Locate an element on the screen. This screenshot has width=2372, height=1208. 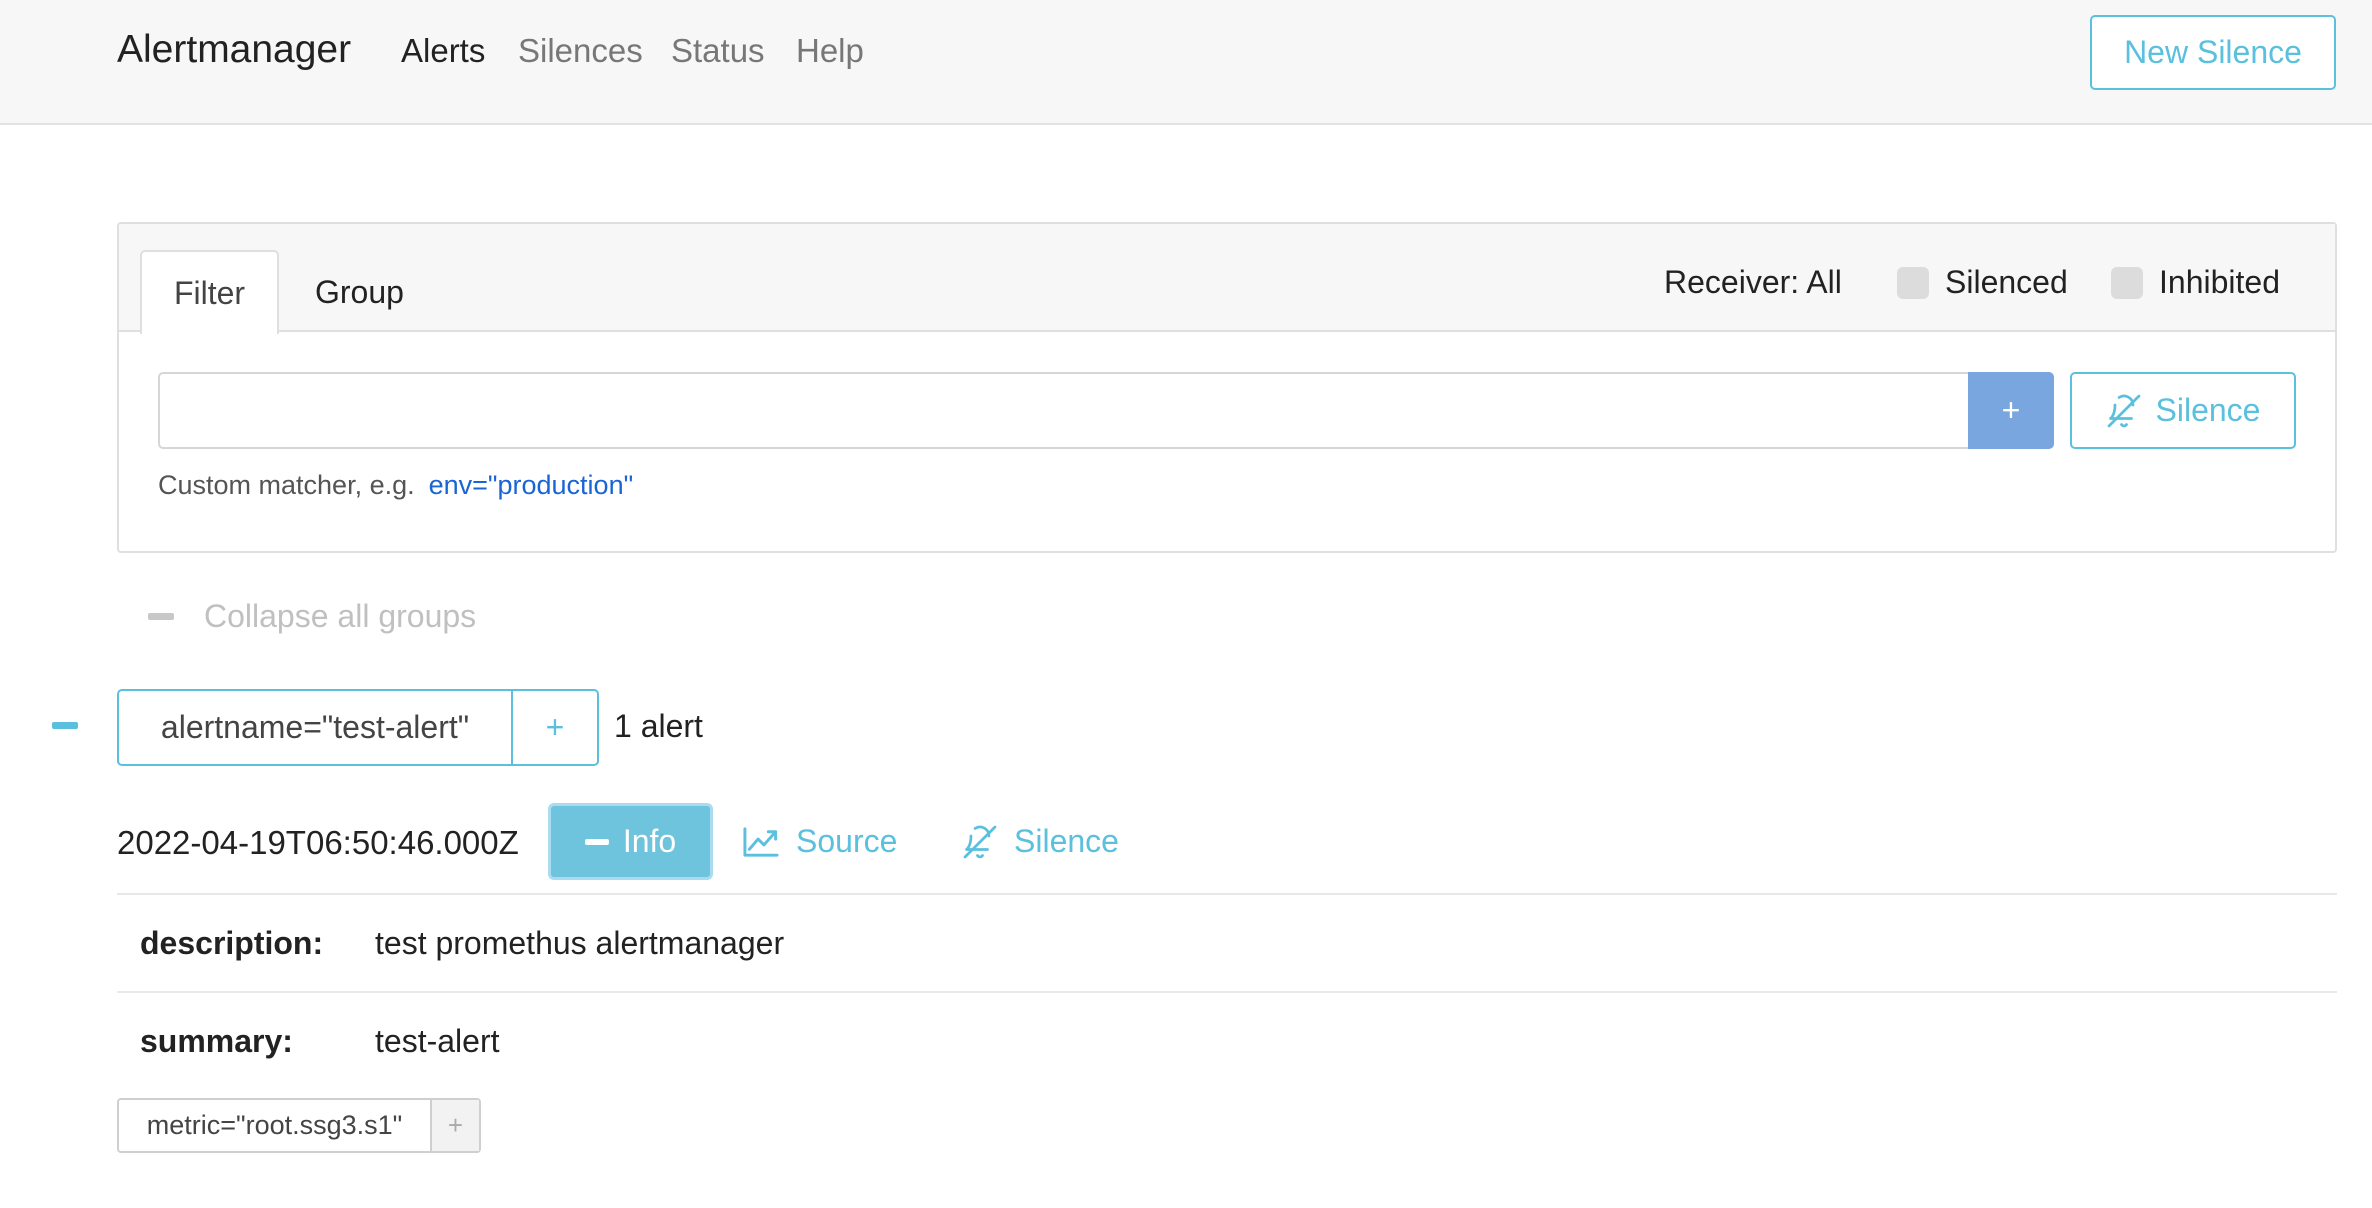
silenced-checkbox: Silenced is located at coordinates (1982, 282).